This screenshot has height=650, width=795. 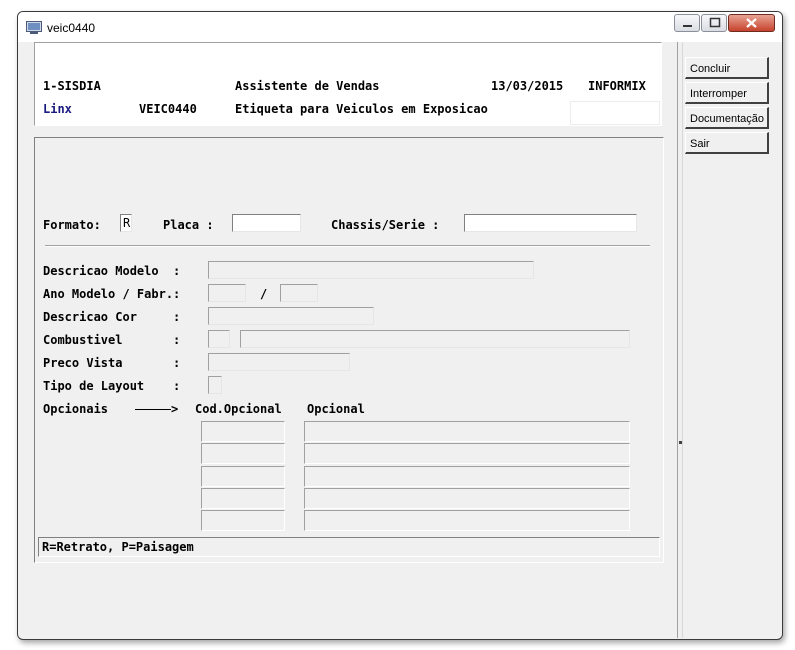 What do you see at coordinates (112, 340) in the screenshot?
I see `combustivel-label: Combustivel :` at bounding box center [112, 340].